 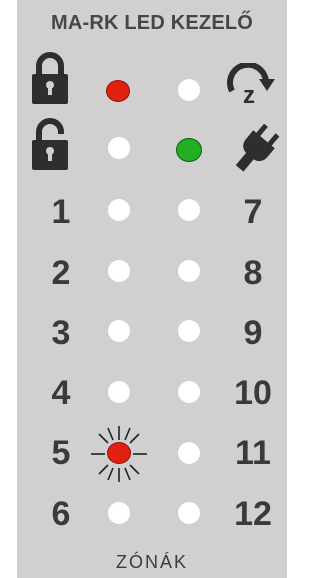 I want to click on zone-number: 9, so click(x=253, y=333).